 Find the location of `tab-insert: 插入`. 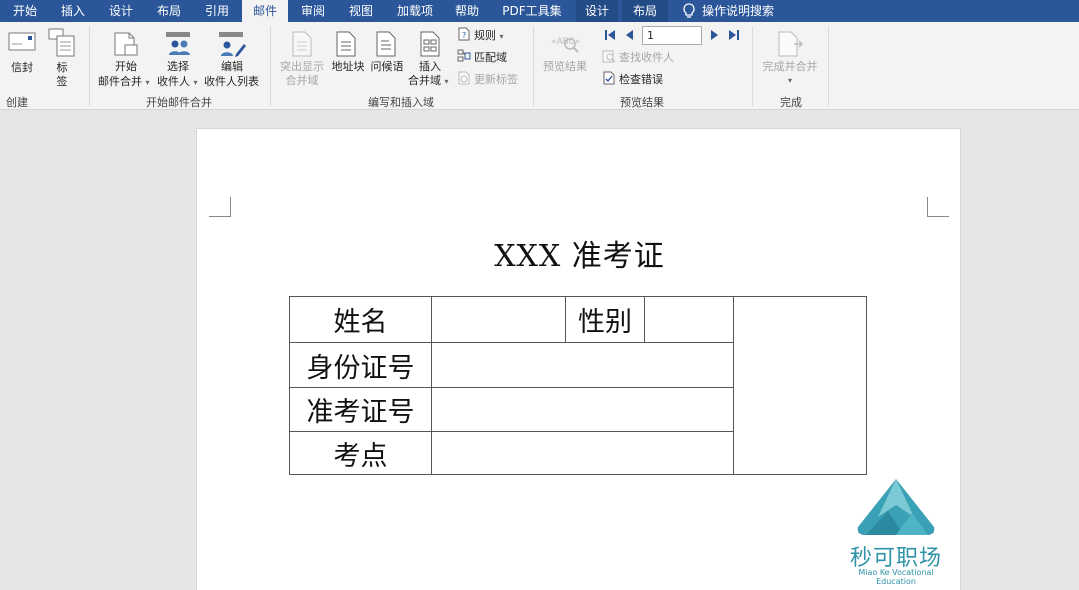

tab-insert: 插入 is located at coordinates (73, 11).